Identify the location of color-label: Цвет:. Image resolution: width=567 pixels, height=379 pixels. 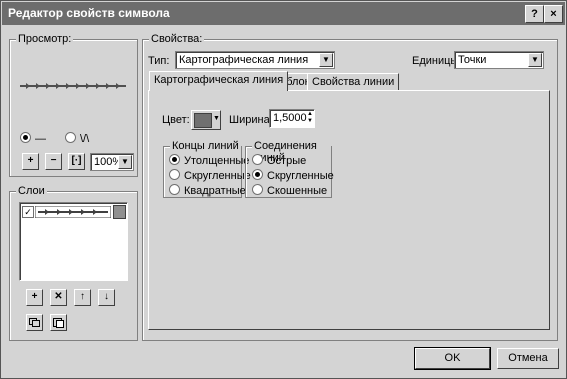
(176, 120).